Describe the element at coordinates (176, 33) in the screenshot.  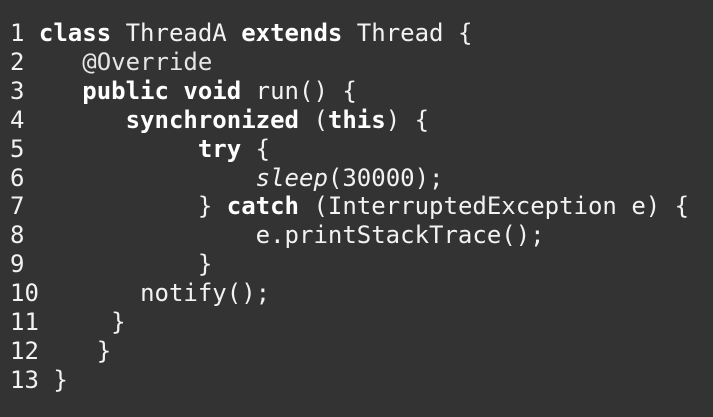
I see `code-token: ThreadA` at that location.